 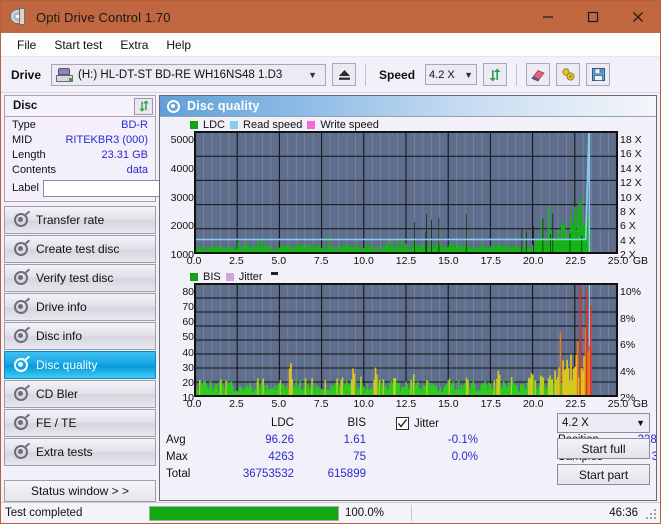 I want to click on sidebar-item-label: Transfer rate, so click(x=70, y=220).